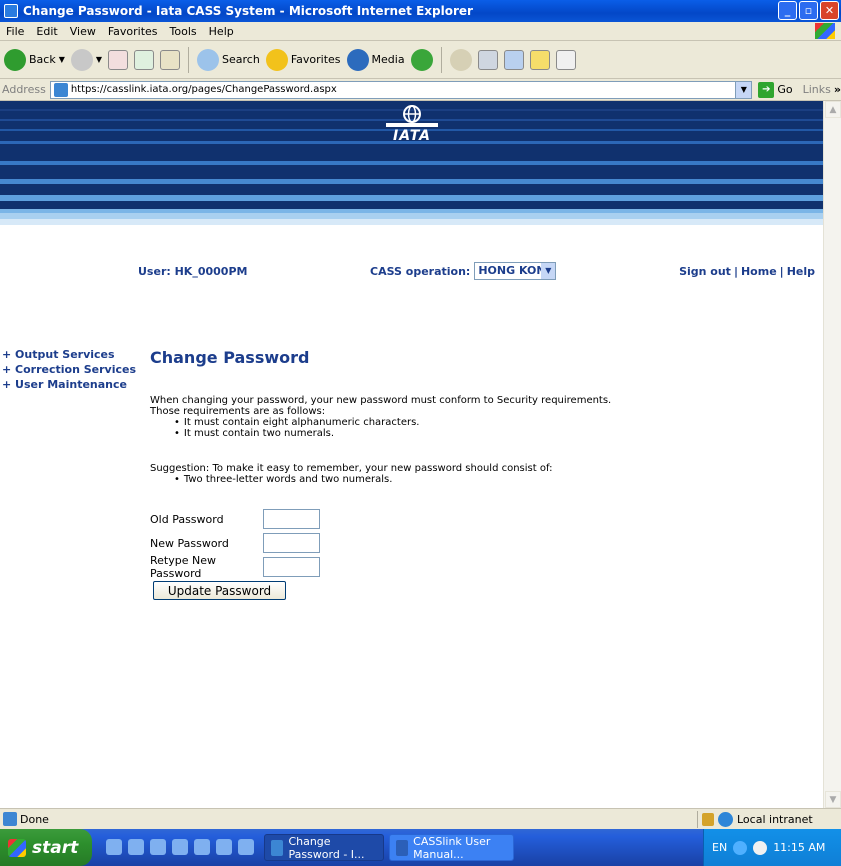 Image resolution: width=841 pixels, height=866 pixels. What do you see at coordinates (801, 271) in the screenshot?
I see `help-link: Help` at bounding box center [801, 271].